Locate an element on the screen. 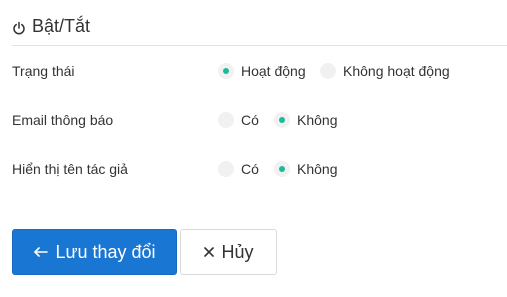 This screenshot has height=297, width=507. show-author-yes-radio is located at coordinates (226, 169).